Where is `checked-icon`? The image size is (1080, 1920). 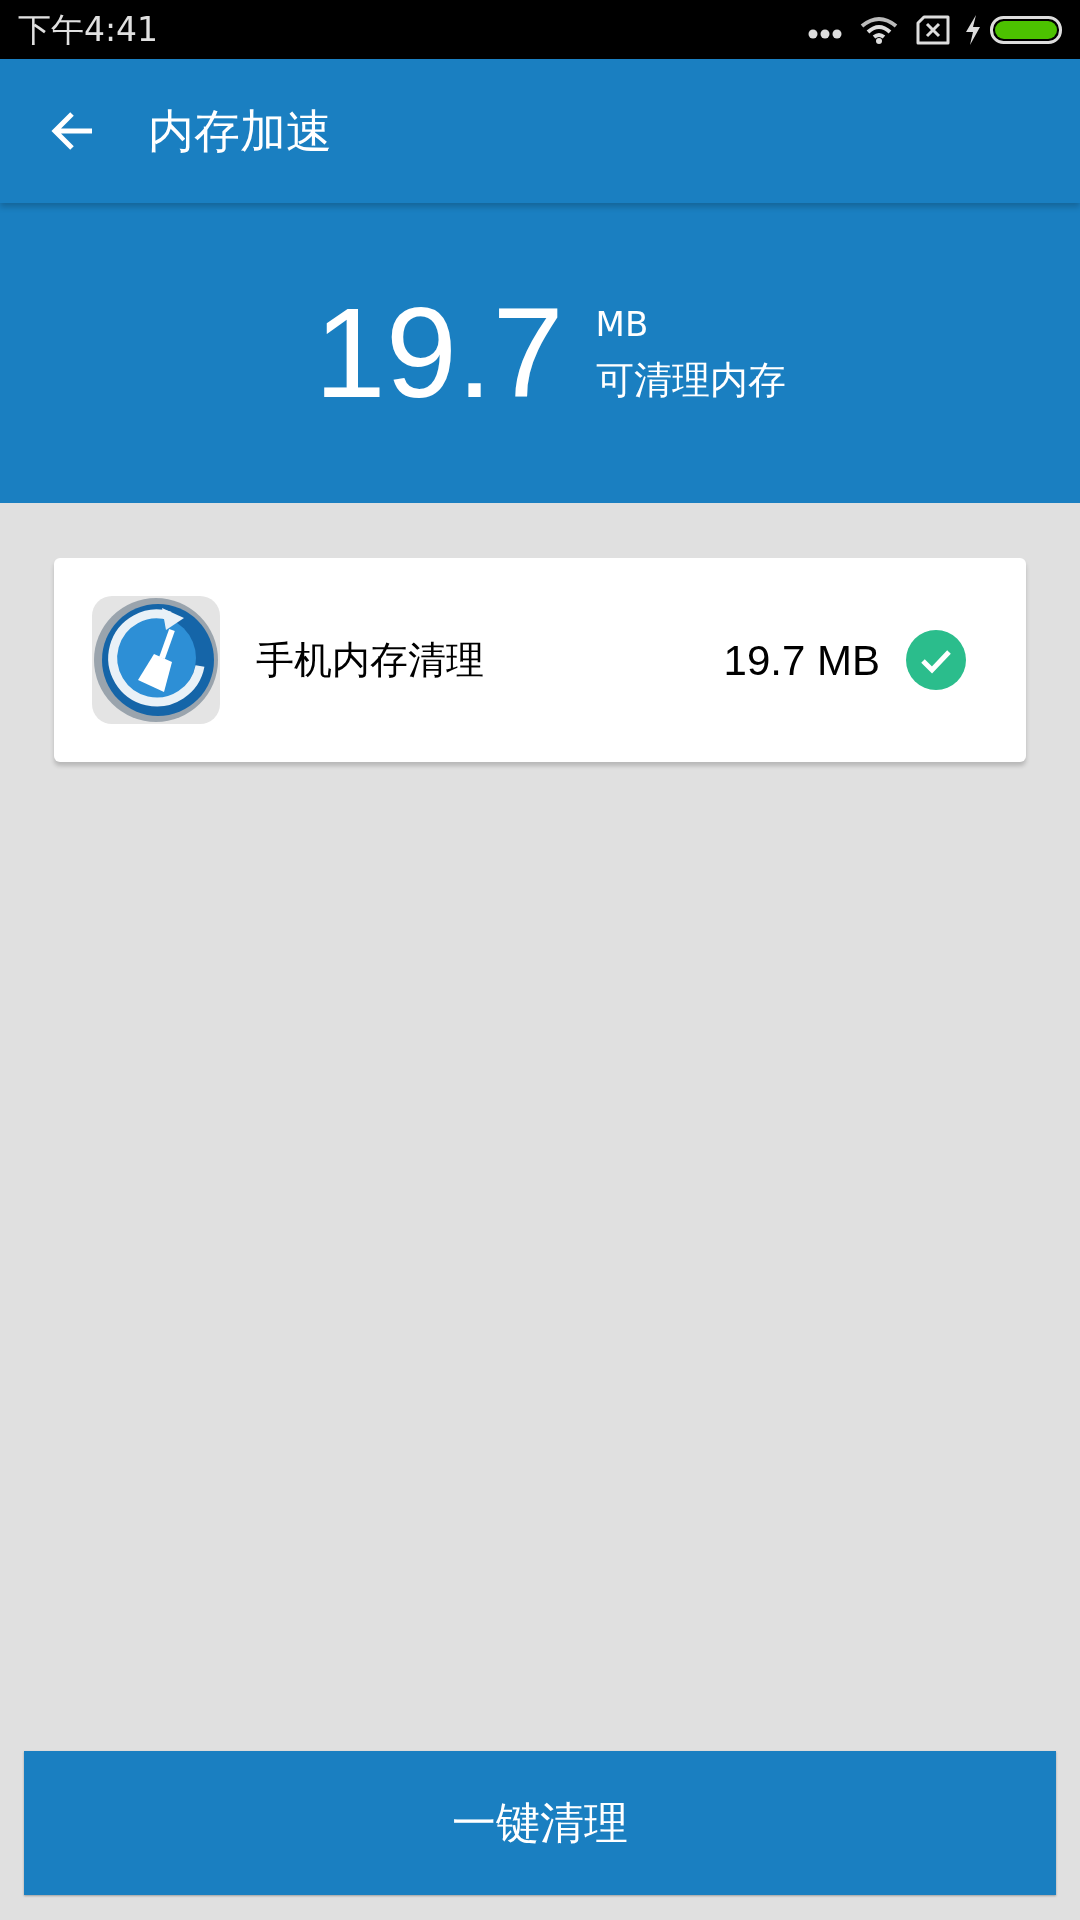 checked-icon is located at coordinates (936, 660).